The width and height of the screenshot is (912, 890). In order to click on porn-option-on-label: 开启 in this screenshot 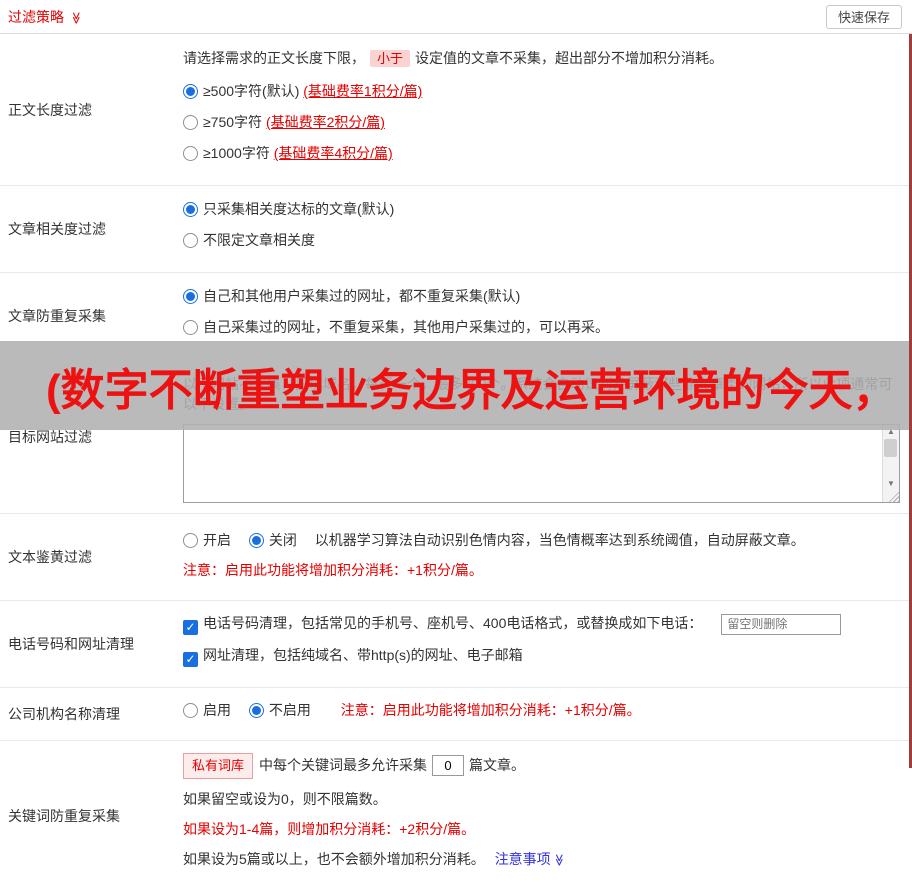, I will do `click(217, 540)`.